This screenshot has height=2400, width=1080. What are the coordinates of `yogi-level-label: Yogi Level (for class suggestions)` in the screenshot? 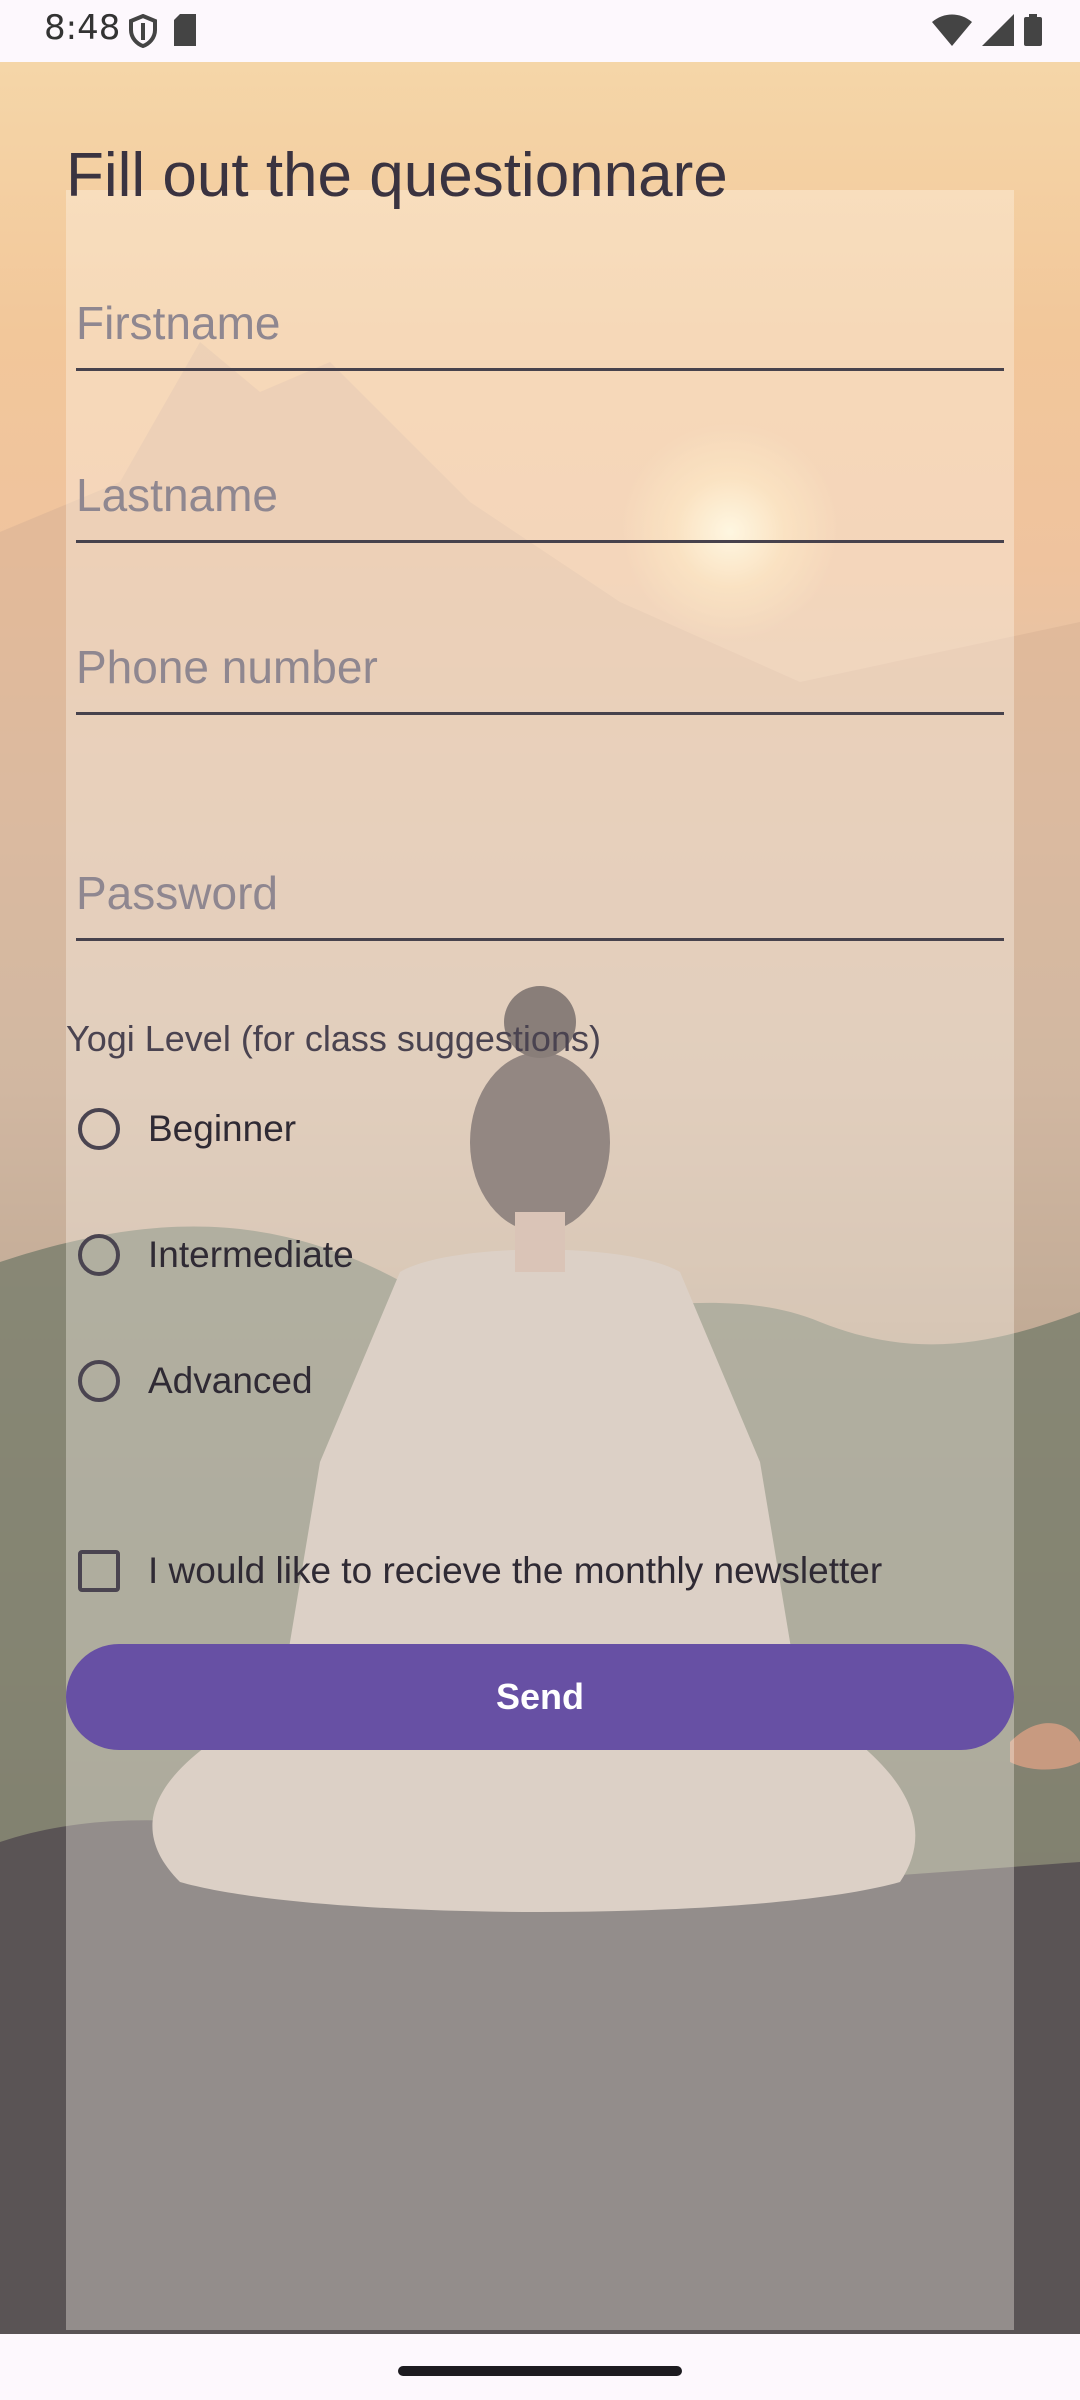 It's located at (333, 1038).